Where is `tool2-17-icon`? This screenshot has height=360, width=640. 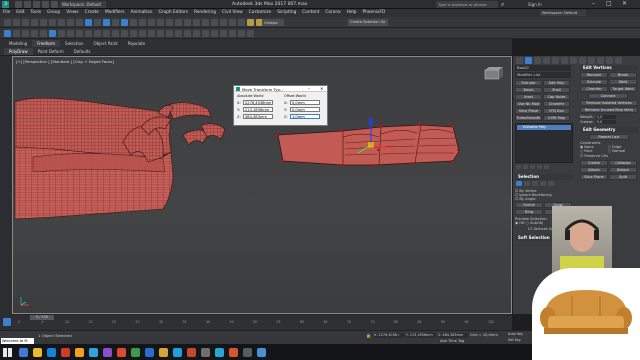
tool2-17-icon is located at coordinates (151, 33).